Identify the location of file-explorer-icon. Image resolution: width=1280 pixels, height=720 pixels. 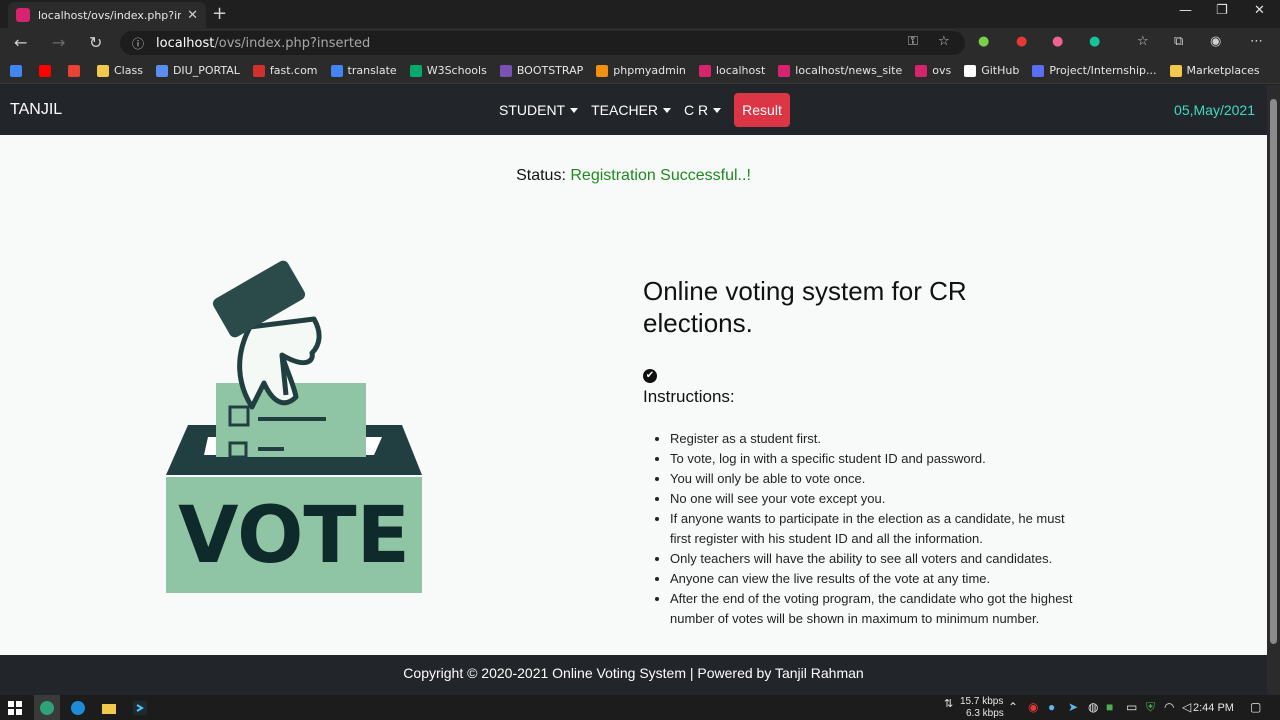
(109, 708).